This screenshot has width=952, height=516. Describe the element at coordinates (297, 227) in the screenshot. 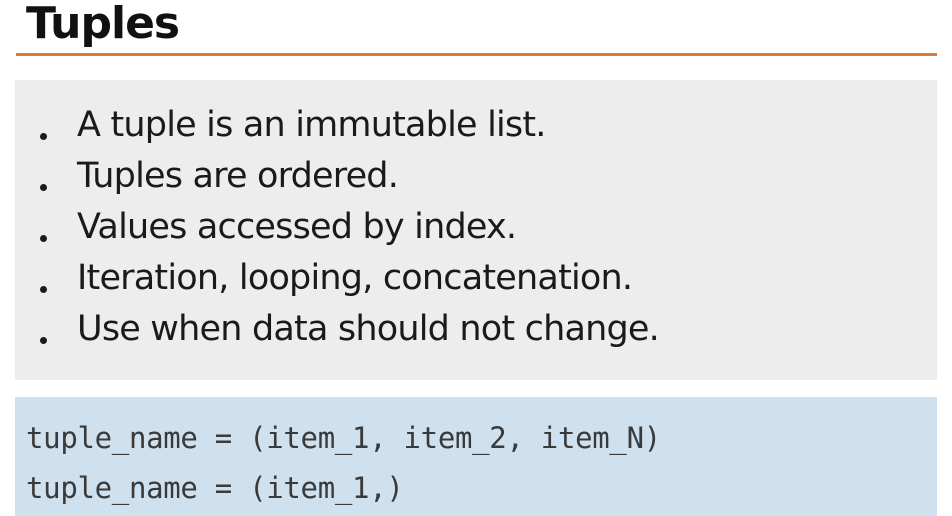

I see `bullet-text: Values accessed by index.` at that location.